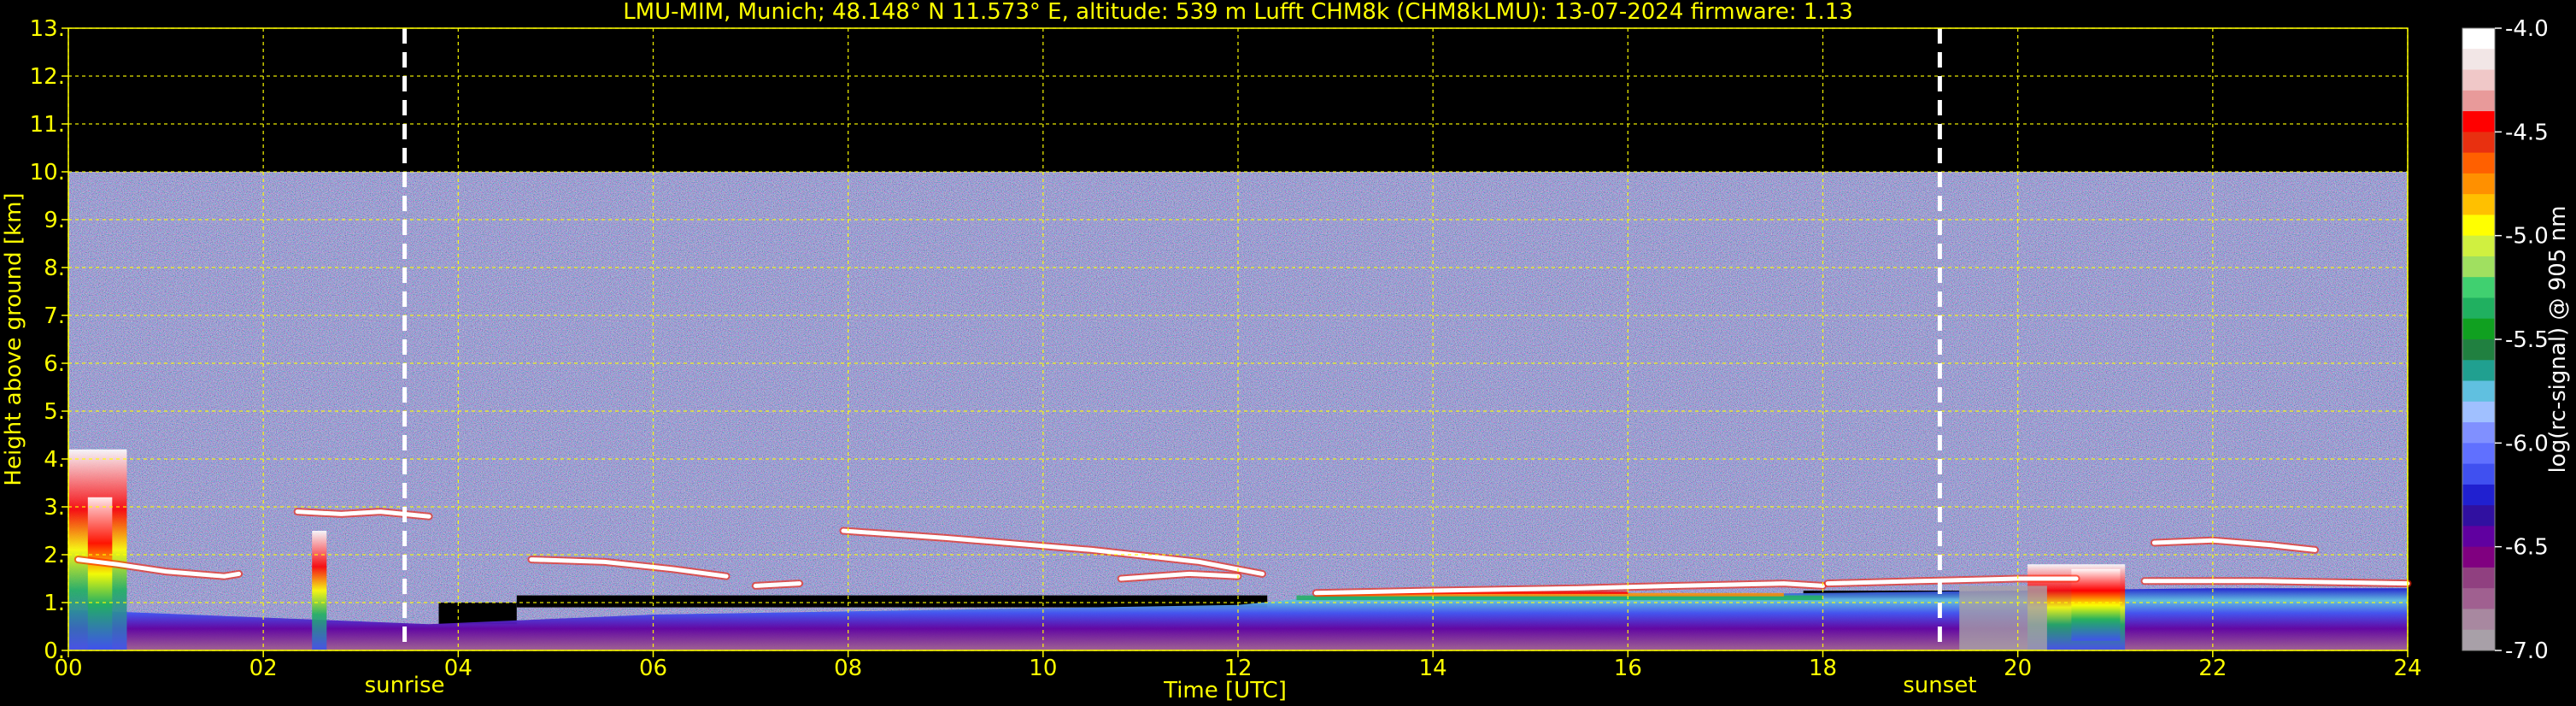 This screenshot has height=706, width=2576. What do you see at coordinates (458, 668) in the screenshot?
I see `x-tick-label: 04` at bounding box center [458, 668].